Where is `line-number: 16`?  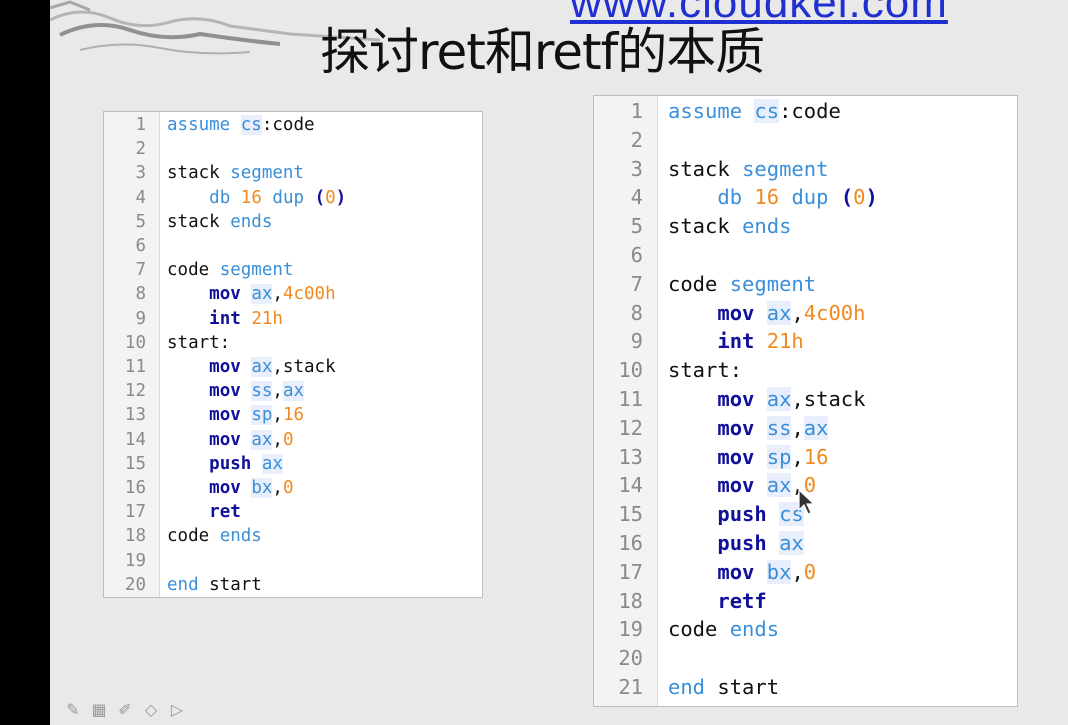
line-number: 16 is located at coordinates (630, 543).